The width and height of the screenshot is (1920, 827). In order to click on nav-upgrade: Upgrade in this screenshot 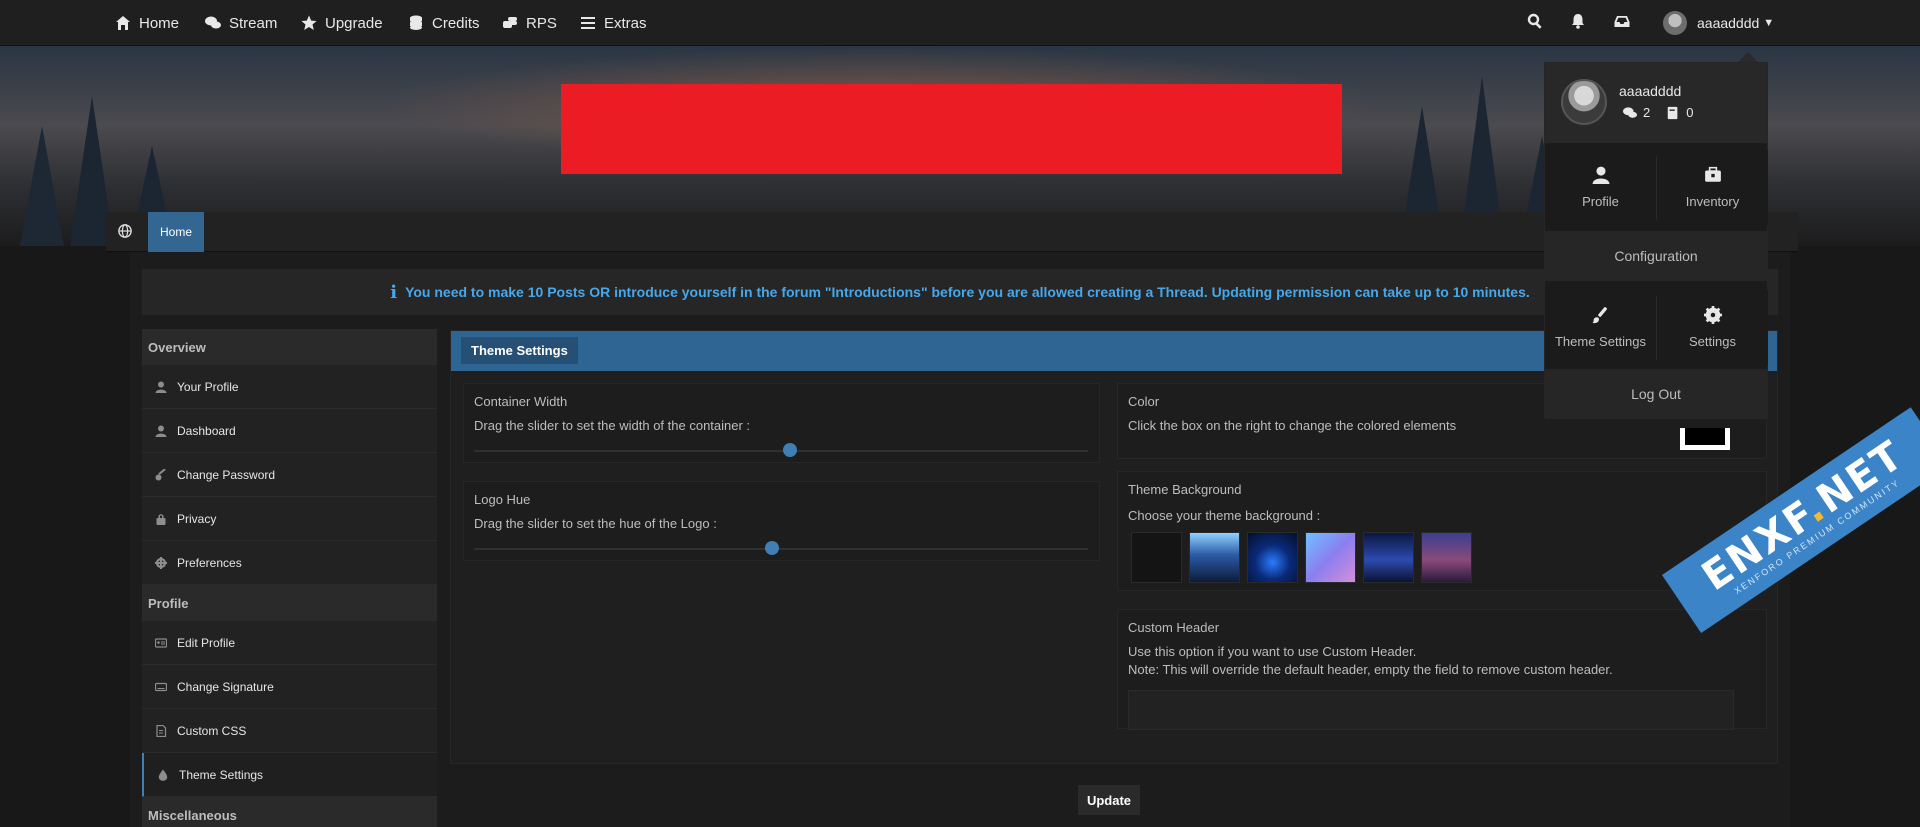, I will do `click(342, 23)`.